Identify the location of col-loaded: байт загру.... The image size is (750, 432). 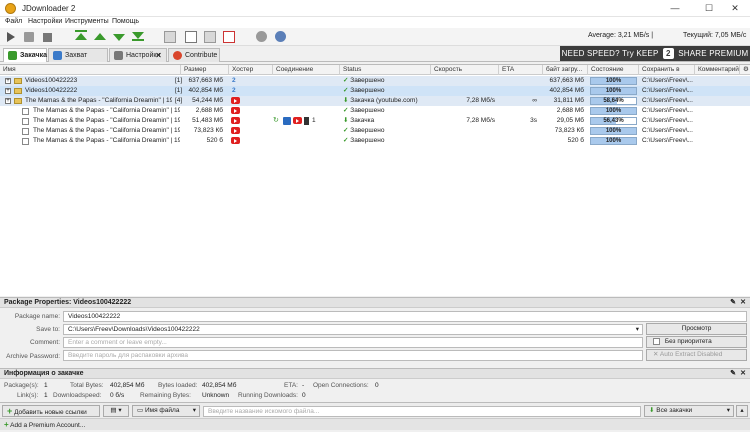
(565, 70).